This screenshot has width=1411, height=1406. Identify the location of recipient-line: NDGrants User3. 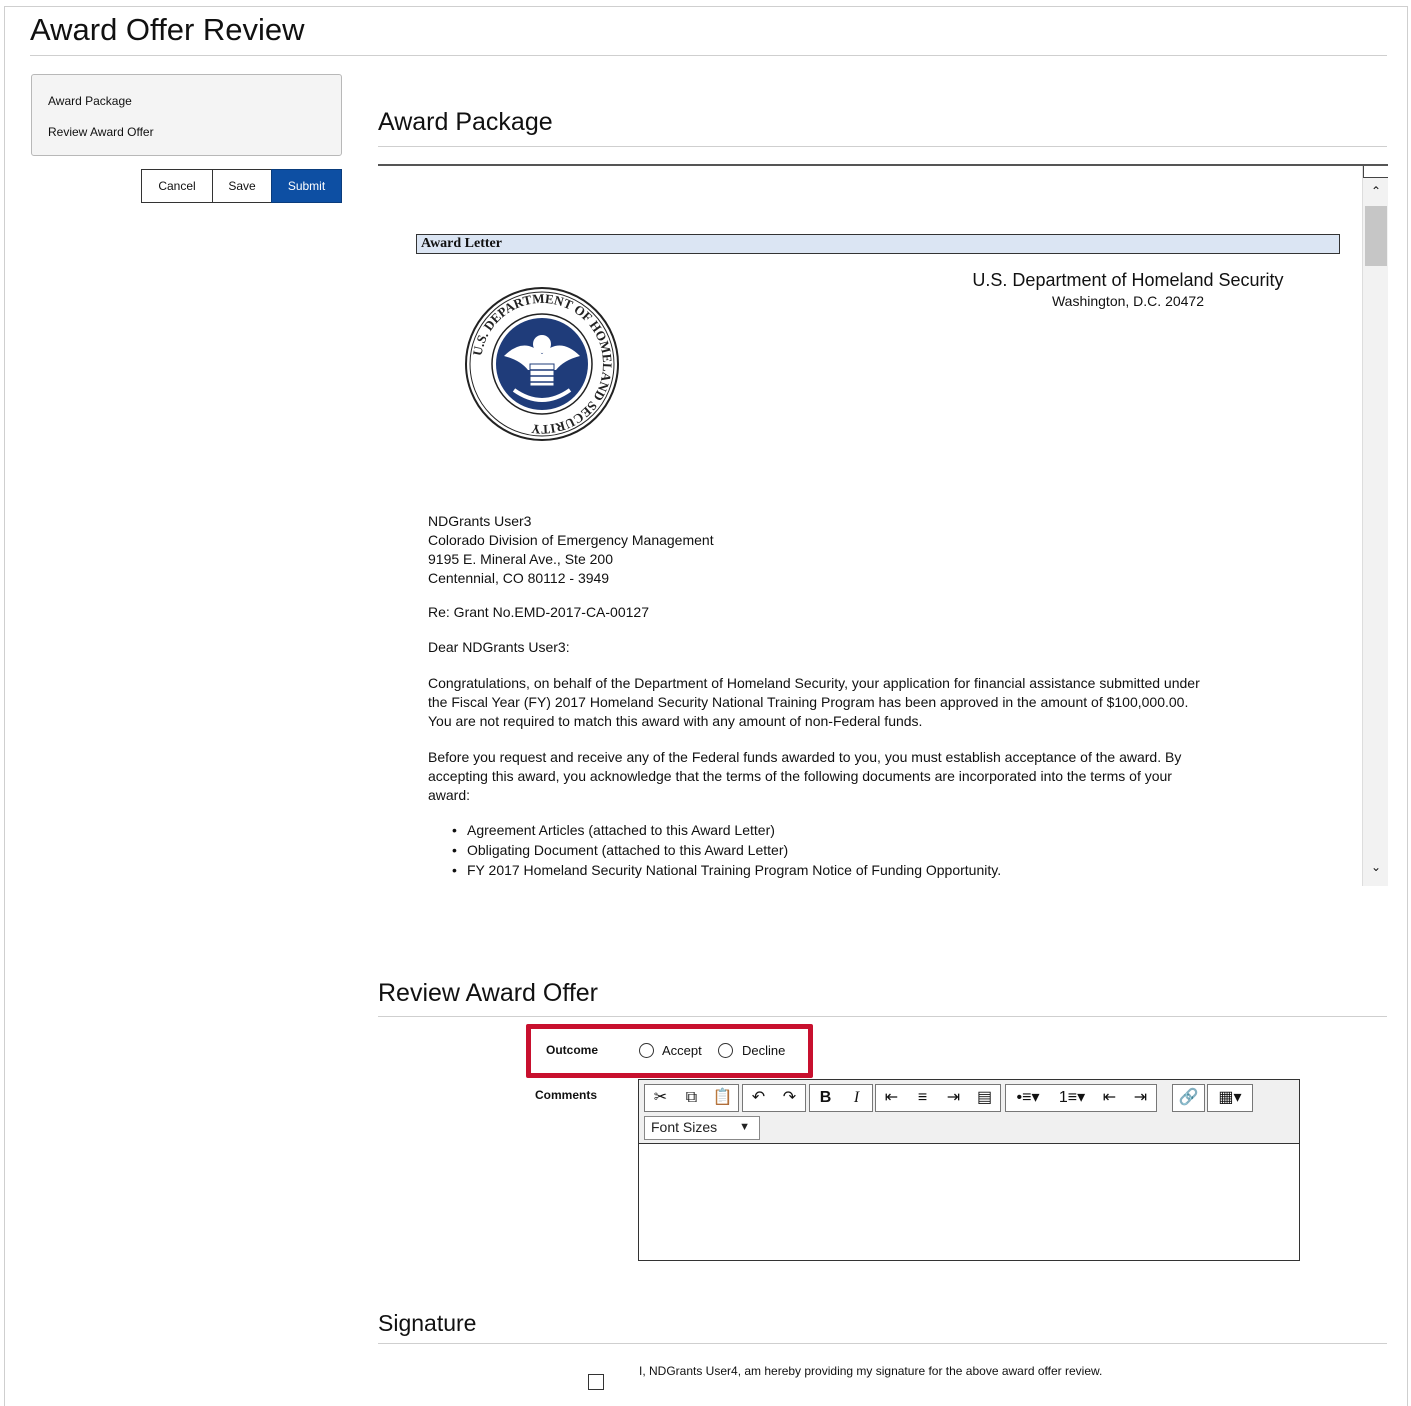
(480, 521).